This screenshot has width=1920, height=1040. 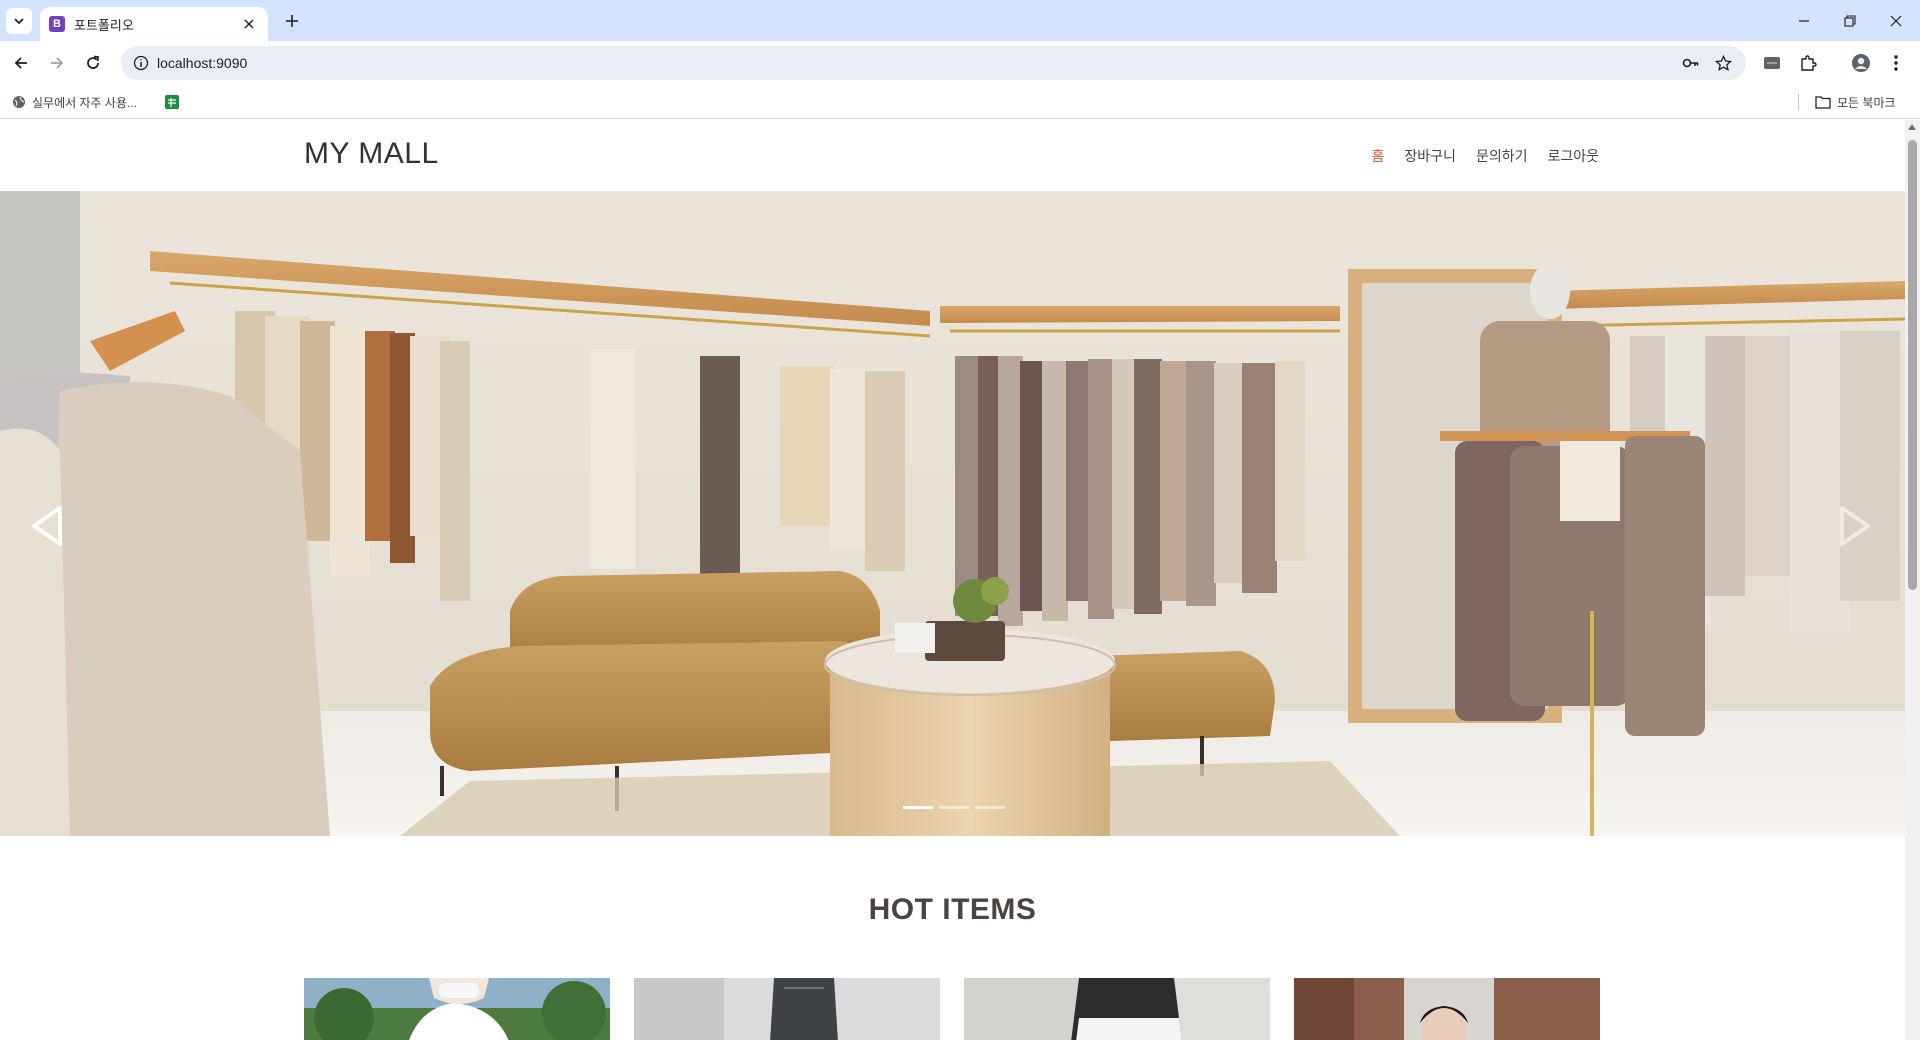 I want to click on carousel-next-button, so click(x=1855, y=526).